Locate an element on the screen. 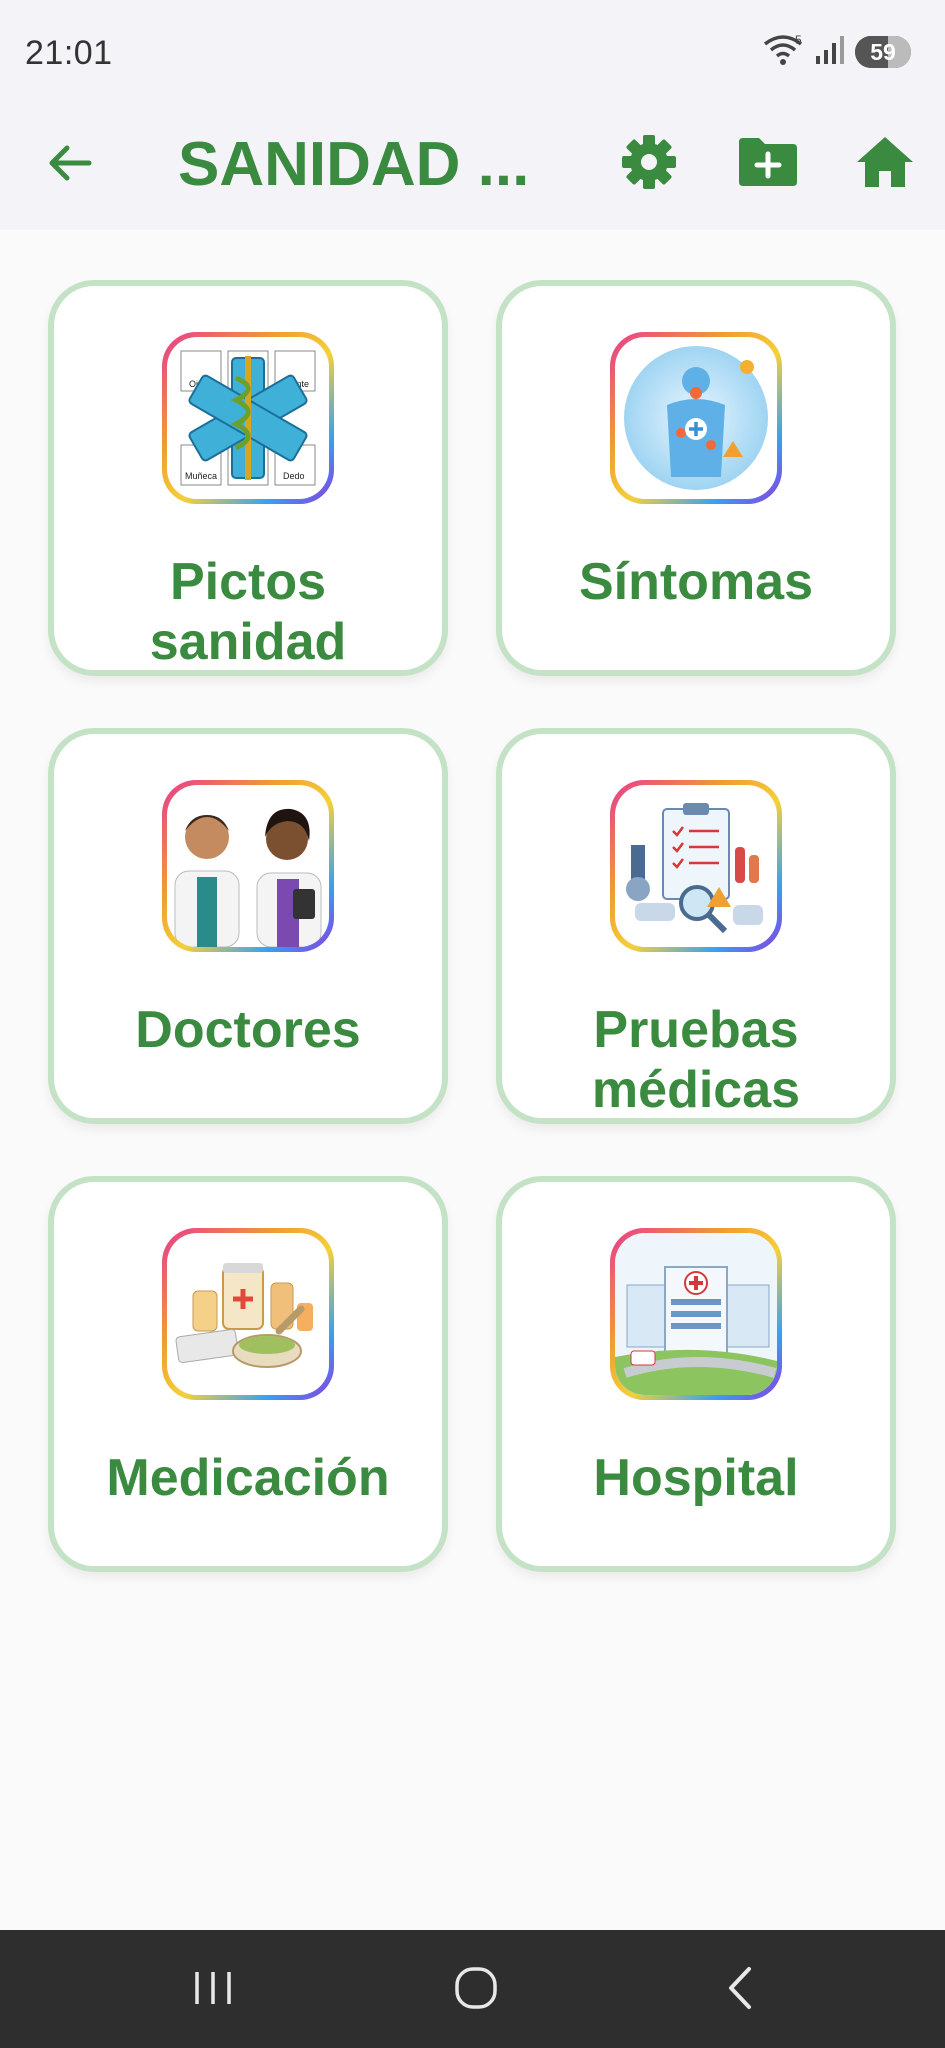  recent-apps-icon is located at coordinates (213, 1990).